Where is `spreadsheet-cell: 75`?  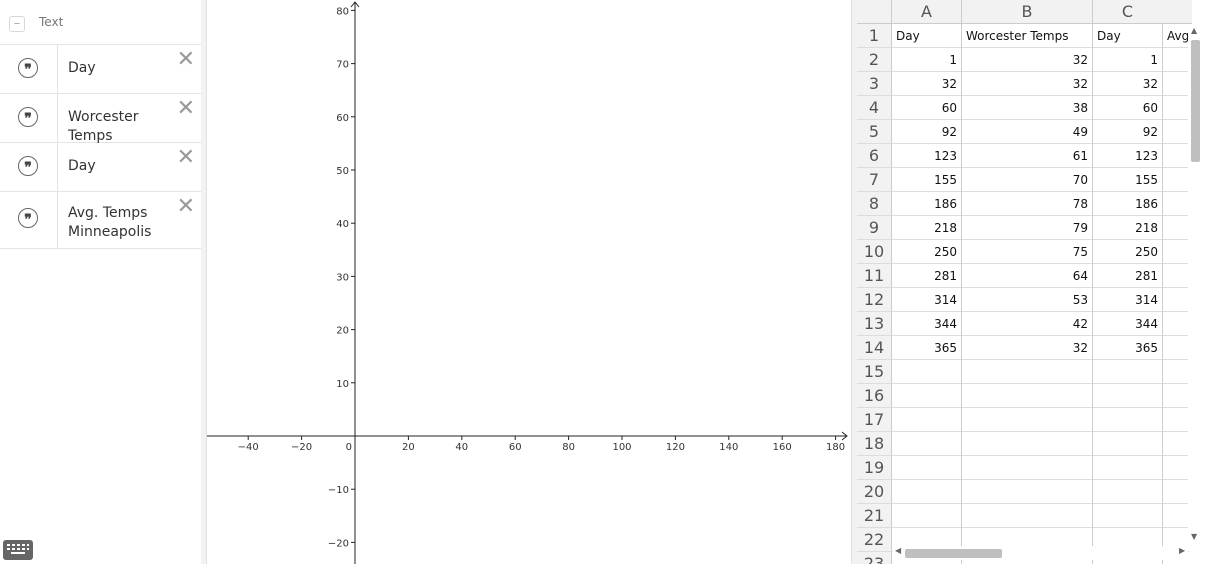
spreadsheet-cell: 75 is located at coordinates (1027, 252).